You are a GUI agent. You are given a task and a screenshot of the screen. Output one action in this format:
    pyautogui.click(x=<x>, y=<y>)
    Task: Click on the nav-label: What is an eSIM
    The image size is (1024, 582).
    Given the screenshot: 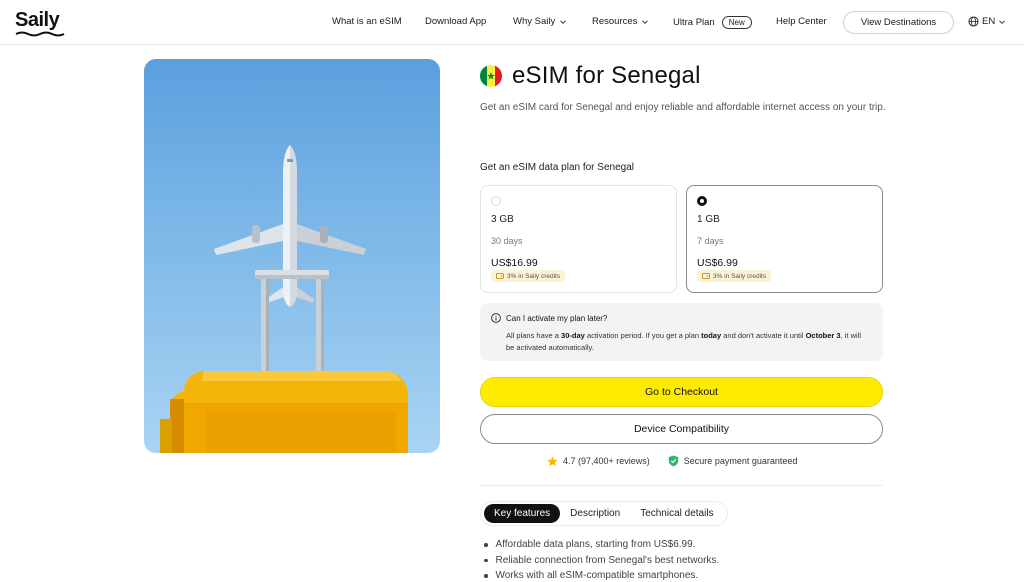 What is the action you would take?
    pyautogui.click(x=367, y=21)
    